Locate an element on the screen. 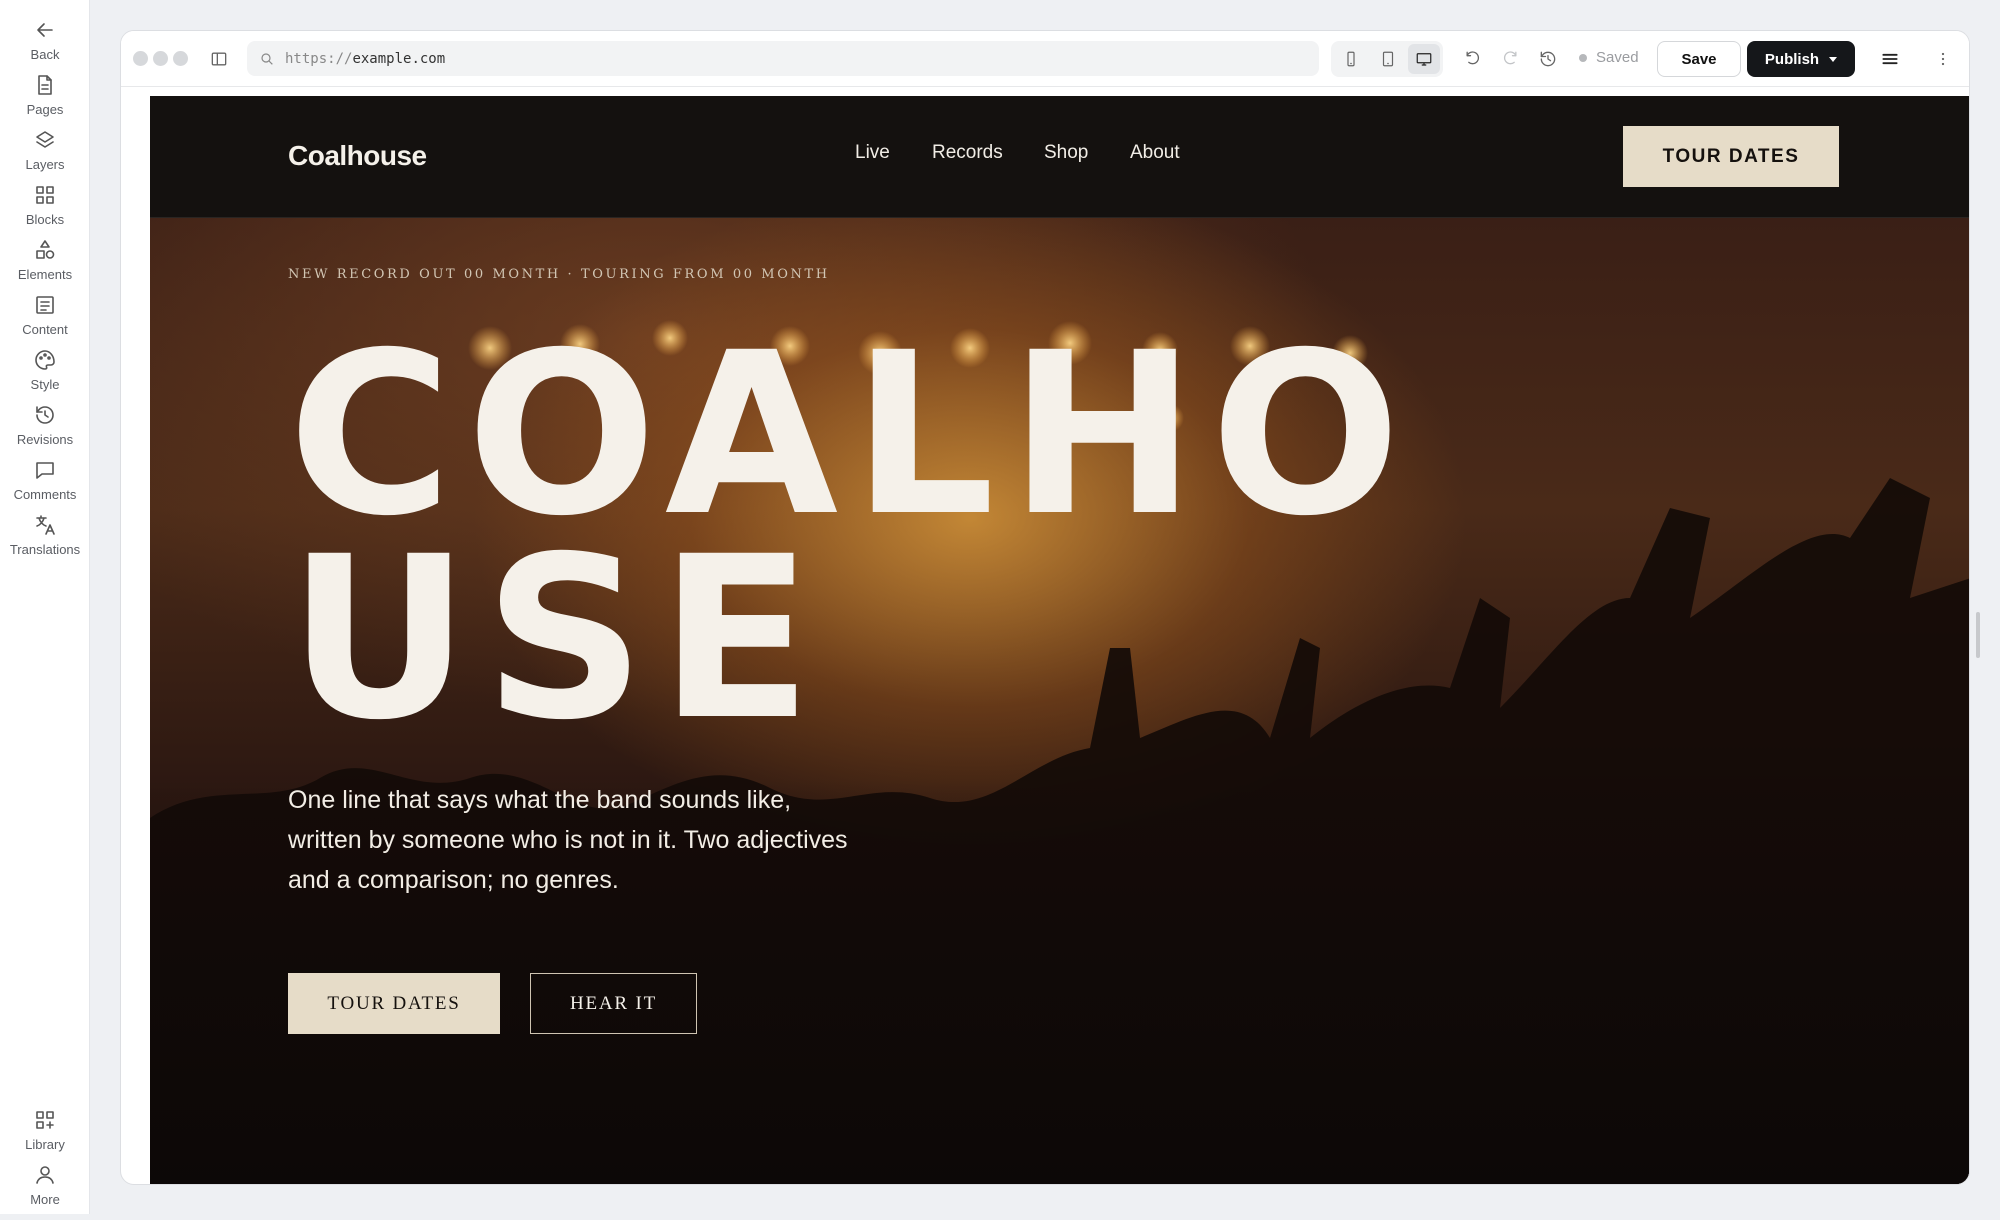 The width and height of the screenshot is (2000, 1220). rail-label: Translations is located at coordinates (45, 549).